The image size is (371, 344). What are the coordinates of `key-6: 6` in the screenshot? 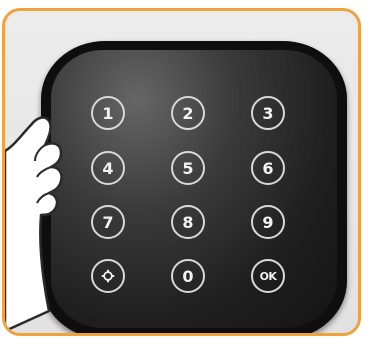 It's located at (268, 168).